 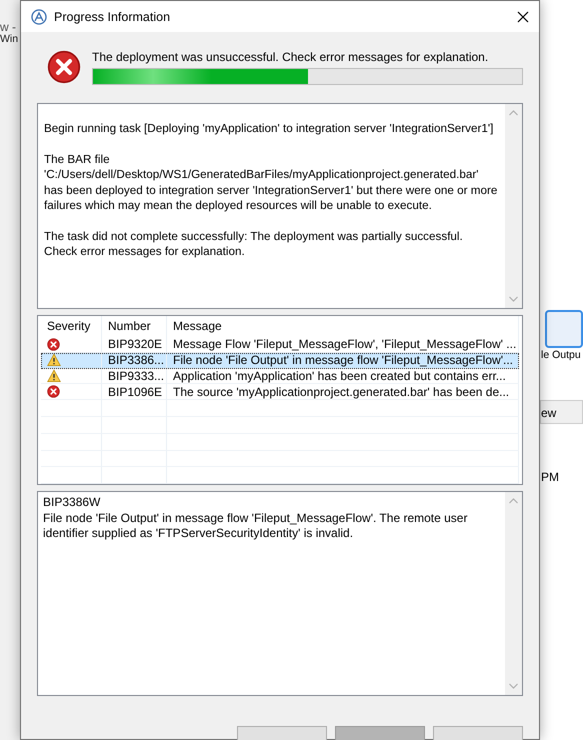 What do you see at coordinates (255, 526) in the screenshot?
I see `message-detail: File node 'File Output' in message flow 'Fileput_MessageFlow'. The remote user identifier supplied as 'FTPServerSecurityIdentity' is invalid.` at bounding box center [255, 526].